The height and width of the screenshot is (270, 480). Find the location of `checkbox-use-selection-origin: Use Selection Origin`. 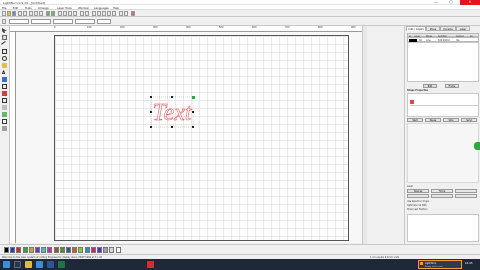

checkbox-use-selection-origin: Use Selection Origin is located at coordinates (418, 201).